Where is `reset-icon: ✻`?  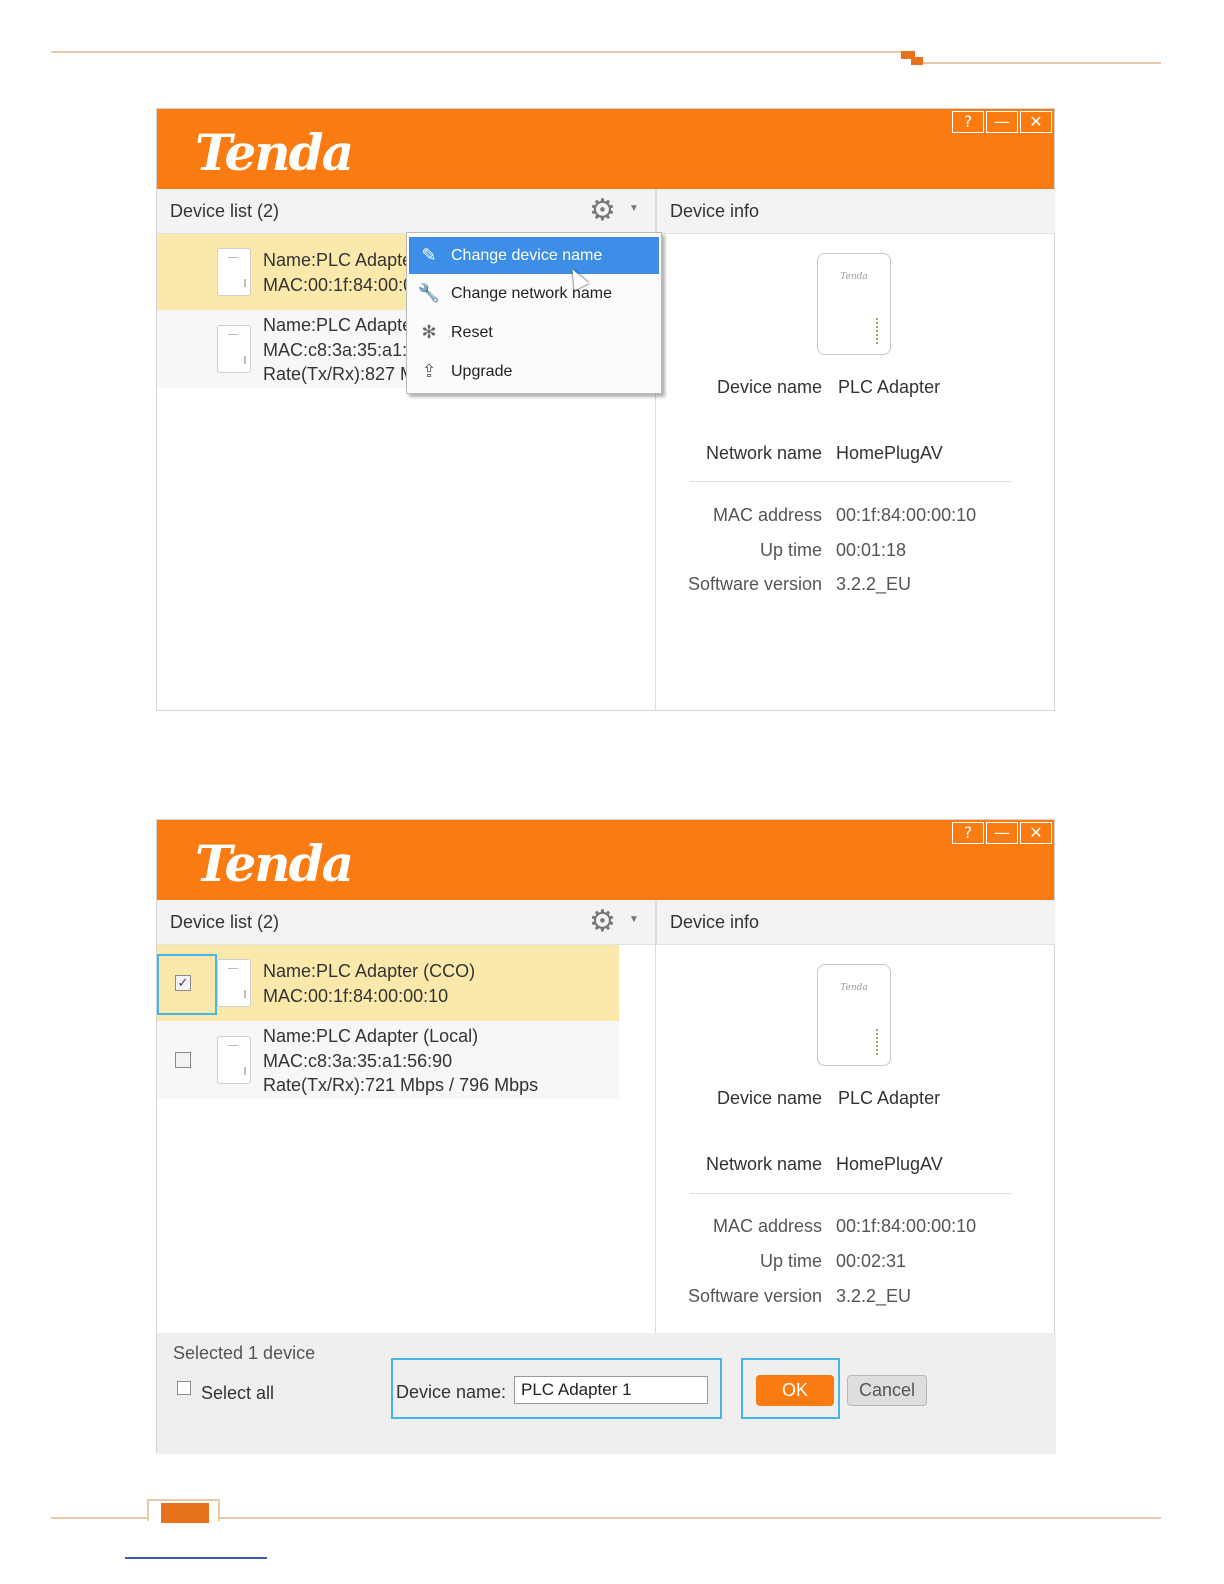
reset-icon: ✻ is located at coordinates (429, 332).